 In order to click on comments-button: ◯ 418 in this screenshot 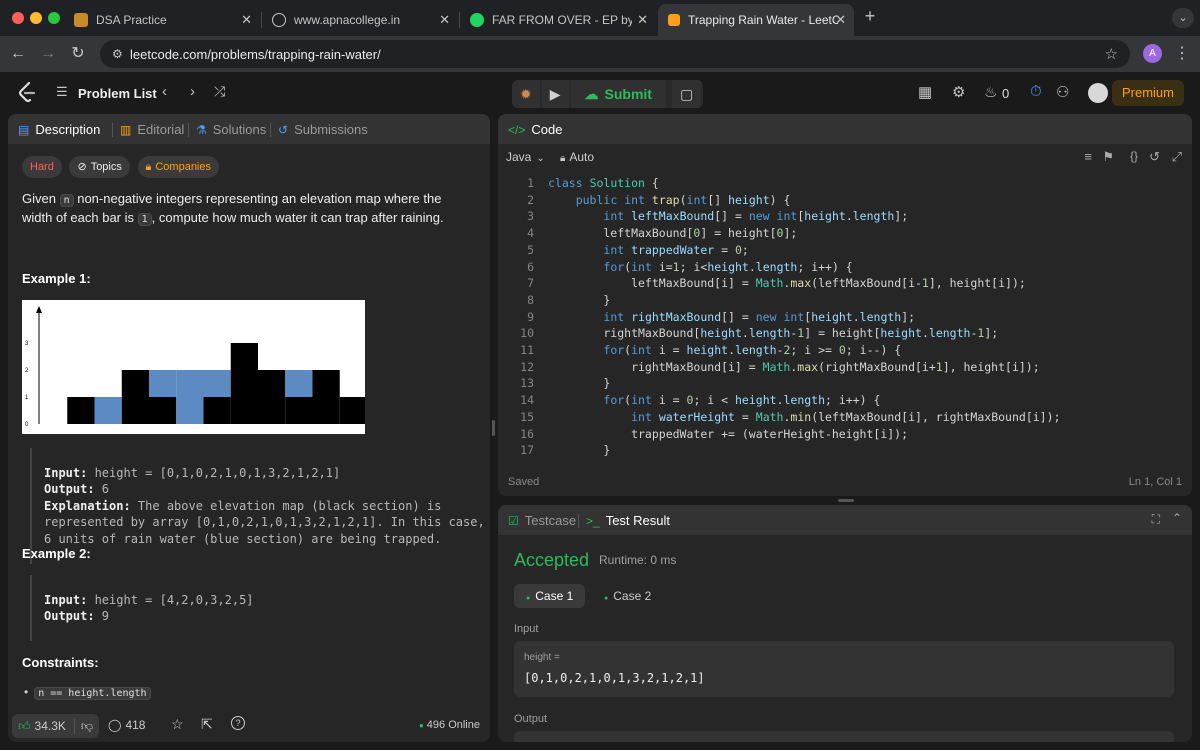, I will do `click(126, 725)`.